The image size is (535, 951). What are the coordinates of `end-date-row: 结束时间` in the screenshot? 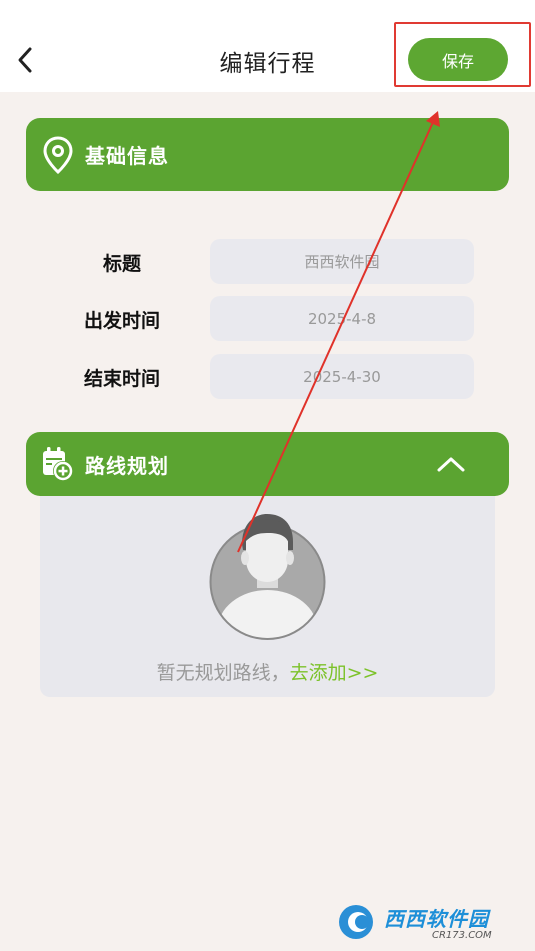 It's located at (267, 377).